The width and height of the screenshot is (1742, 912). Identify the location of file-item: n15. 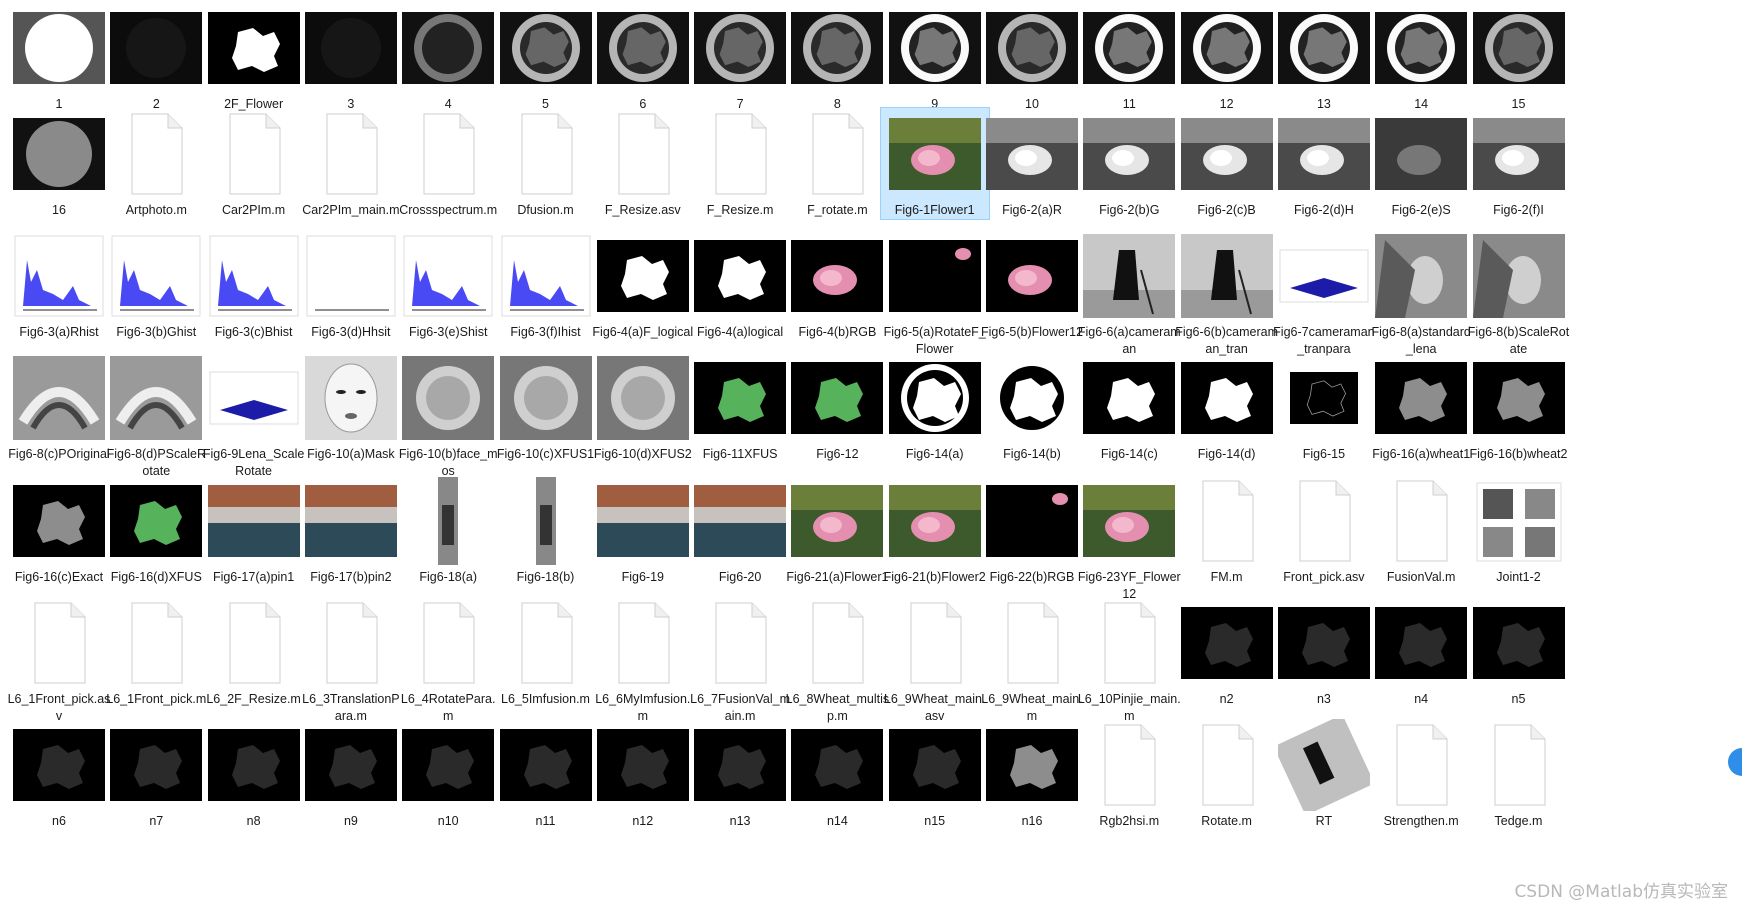
(935, 774).